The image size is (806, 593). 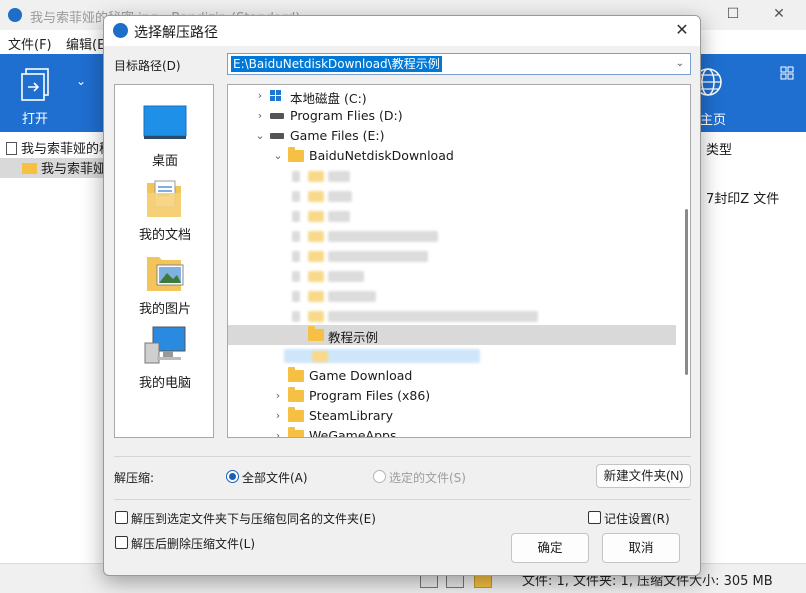 What do you see at coordinates (277, 116) in the screenshot?
I see `drive-icon` at bounding box center [277, 116].